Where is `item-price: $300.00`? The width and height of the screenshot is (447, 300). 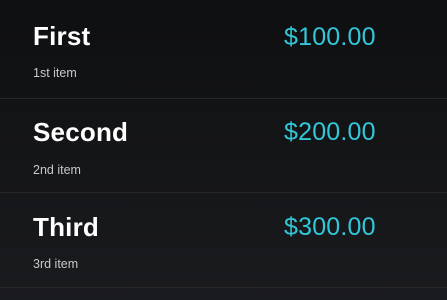
item-price: $300.00 is located at coordinates (330, 227).